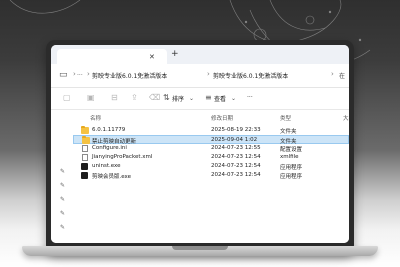 Image resolution: width=400 pixels, height=267 pixels. What do you see at coordinates (178, 98) in the screenshot?
I see `sort-button: 排序` at bounding box center [178, 98].